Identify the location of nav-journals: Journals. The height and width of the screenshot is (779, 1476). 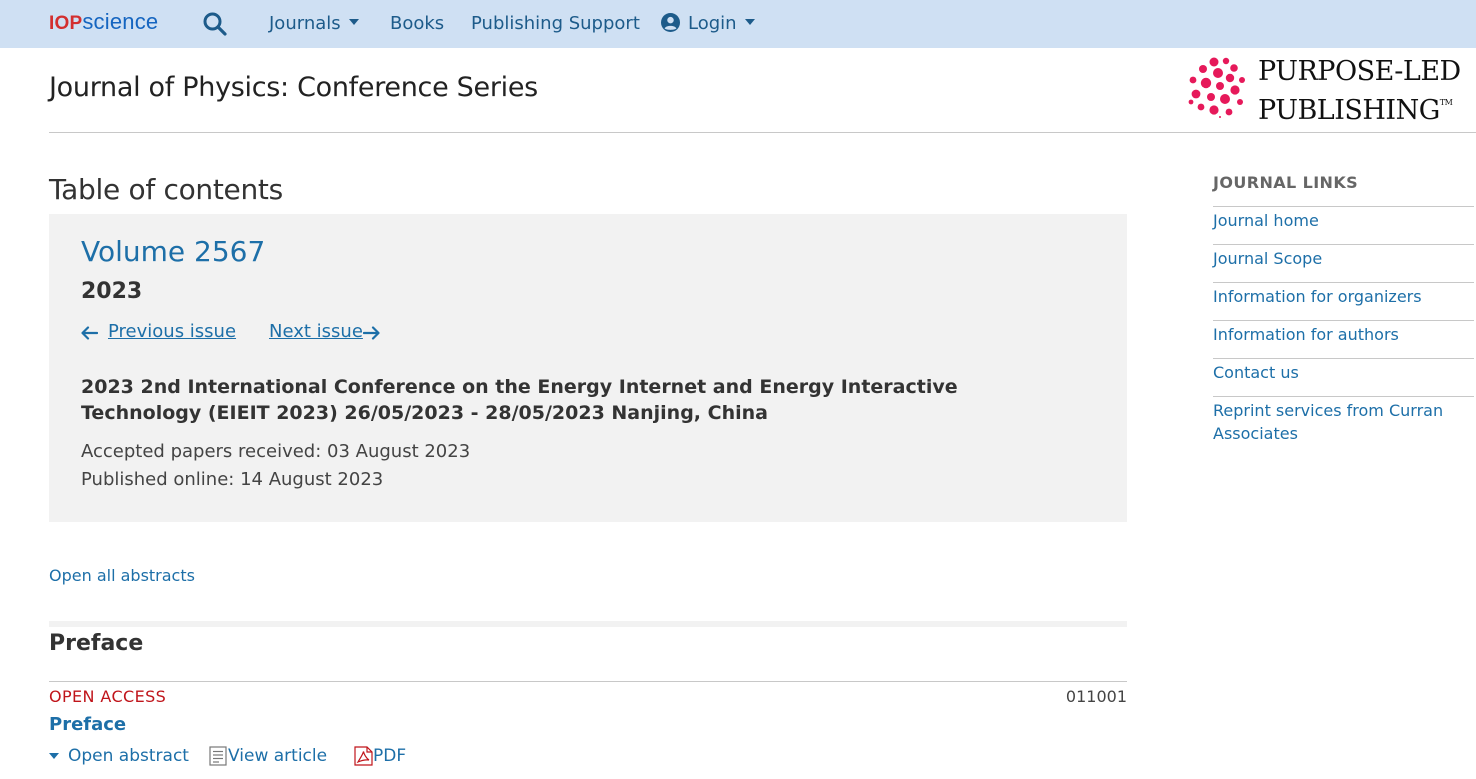
(314, 24).